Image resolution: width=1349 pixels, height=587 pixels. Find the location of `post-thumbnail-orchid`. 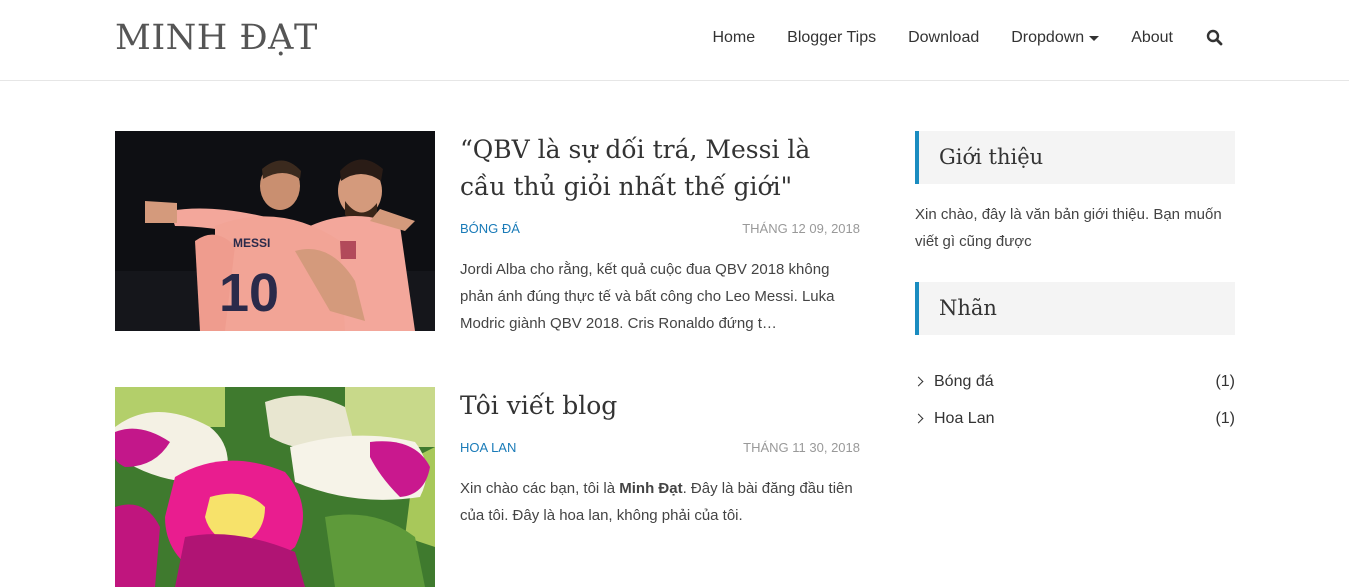

post-thumbnail-orchid is located at coordinates (275, 487).